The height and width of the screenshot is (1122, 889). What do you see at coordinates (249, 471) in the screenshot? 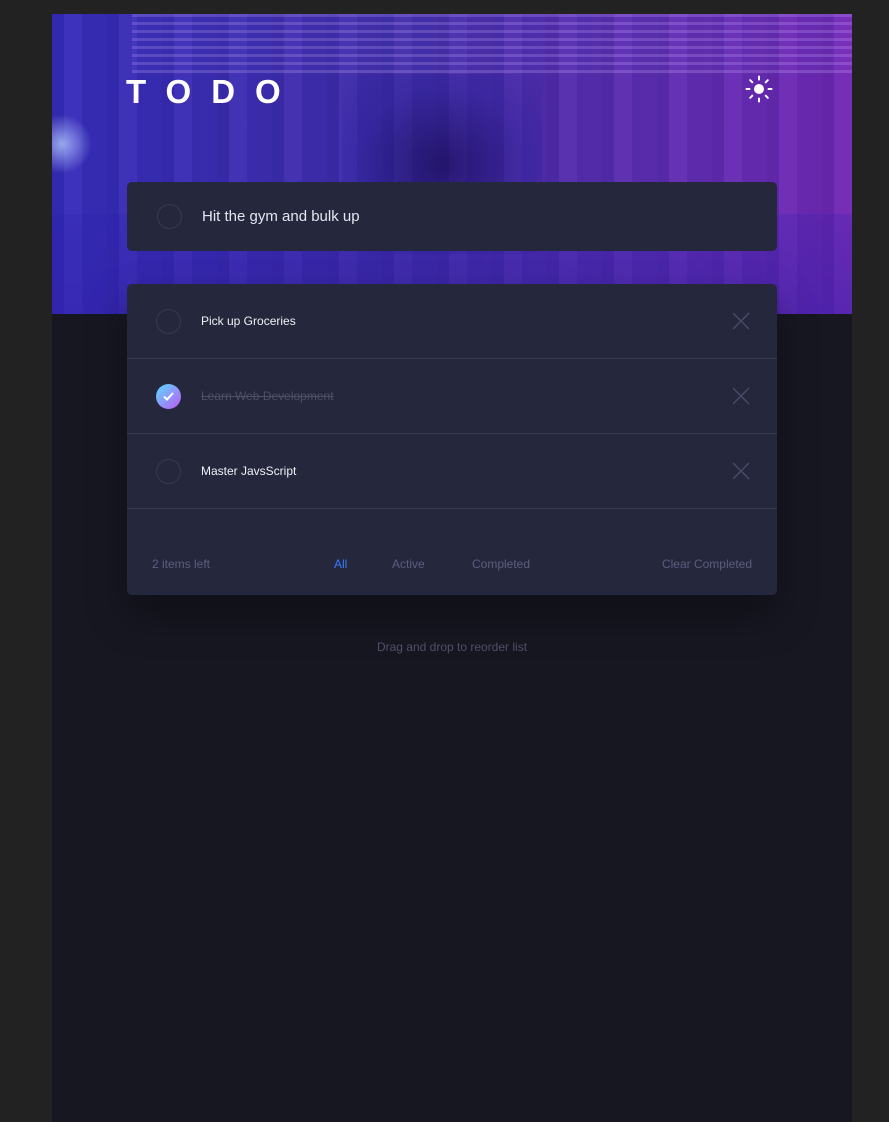
I see `todo-label: Master JavsScript` at bounding box center [249, 471].